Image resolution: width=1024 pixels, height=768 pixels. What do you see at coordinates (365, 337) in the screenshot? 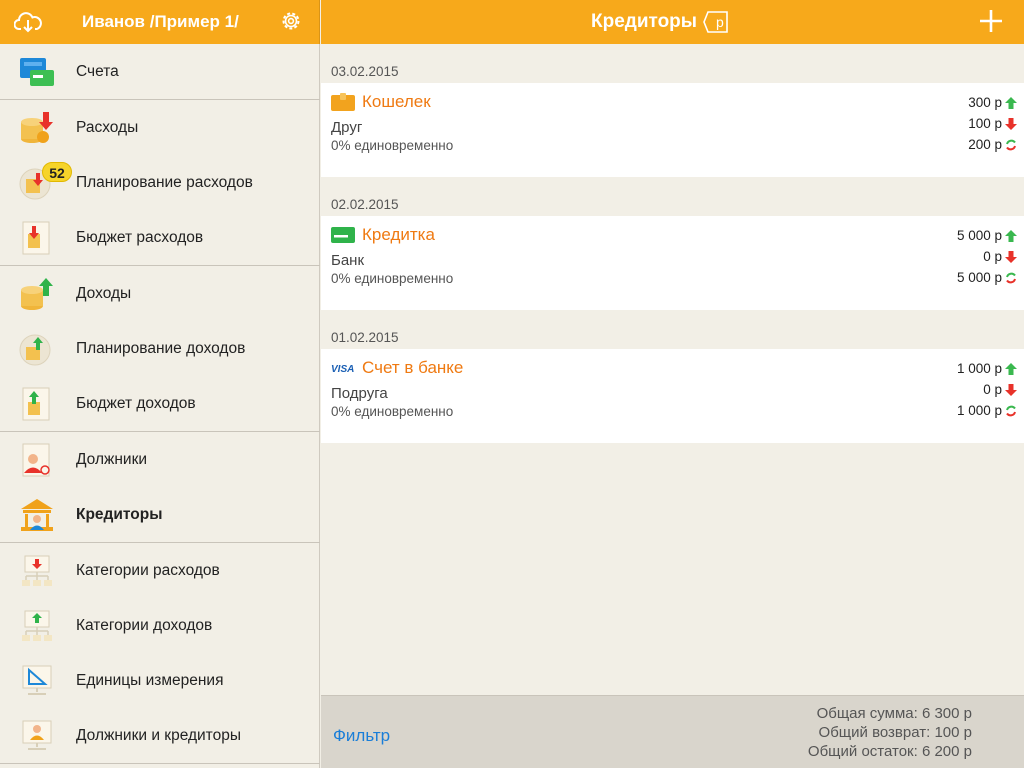
I see `entry-date: 01.02.2015` at bounding box center [365, 337].